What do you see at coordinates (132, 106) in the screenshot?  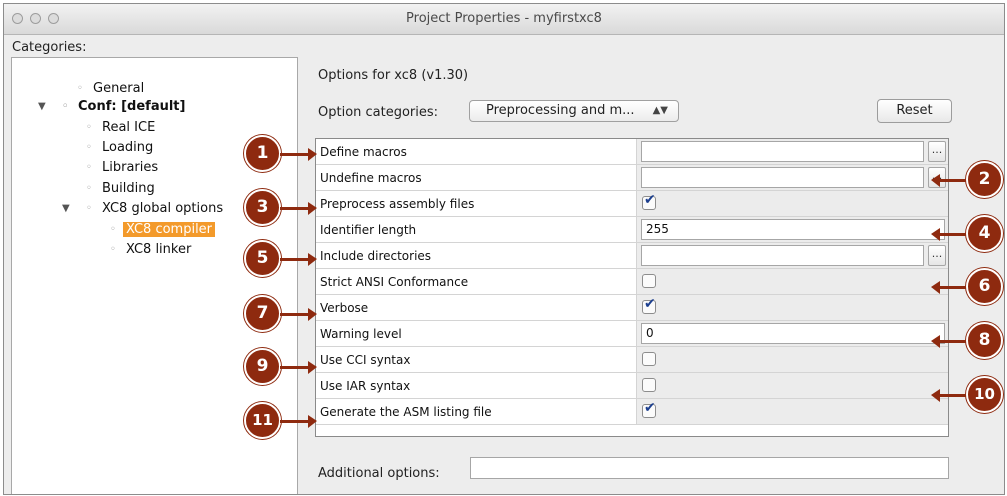 I see `tree-item-label: Conf: [default]` at bounding box center [132, 106].